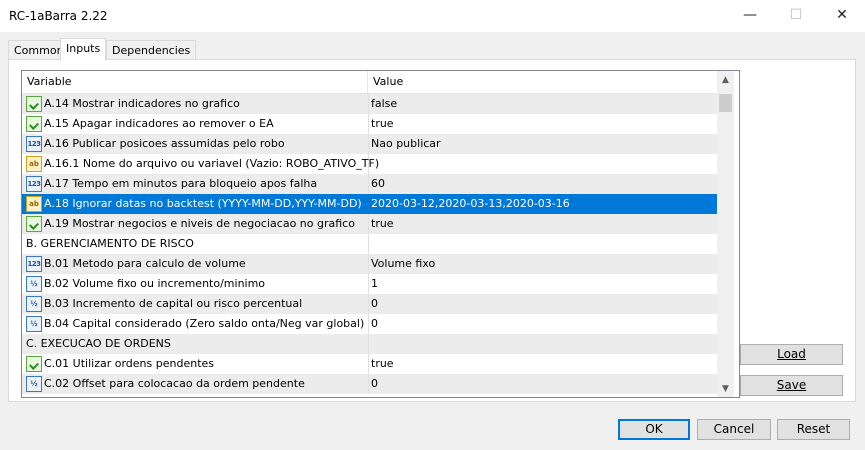 This screenshot has width=865, height=450. I want to click on section-row: C. EXECUCAO DE ORDENS, so click(369, 344).